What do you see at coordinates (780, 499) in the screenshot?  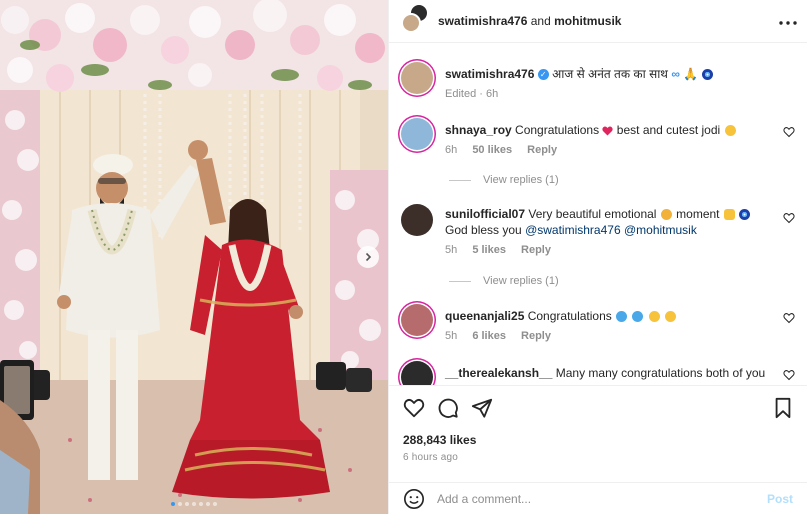 I see `post-comment-button: Post` at bounding box center [780, 499].